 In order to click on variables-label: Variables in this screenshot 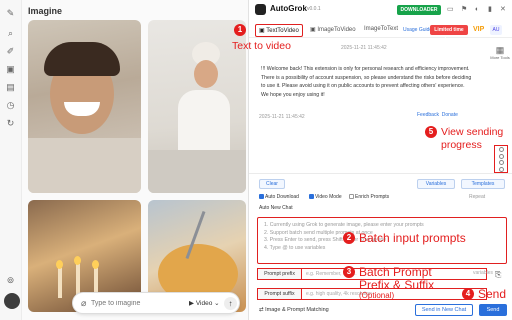, I will do `click(436, 184)`.